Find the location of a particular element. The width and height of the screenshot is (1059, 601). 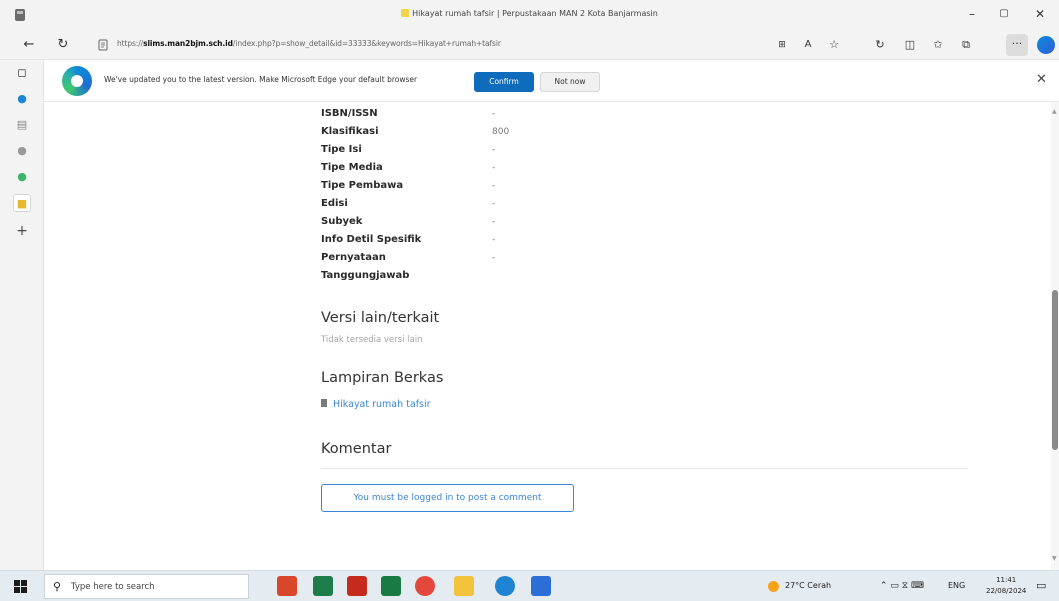

detail-row: Tipe Media - is located at coordinates (571, 169).